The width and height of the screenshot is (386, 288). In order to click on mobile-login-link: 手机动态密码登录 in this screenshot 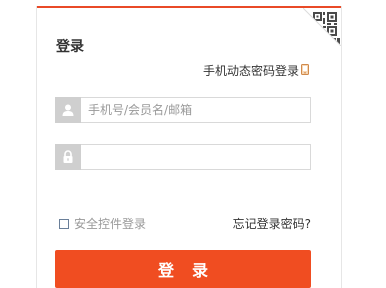, I will do `click(256, 70)`.